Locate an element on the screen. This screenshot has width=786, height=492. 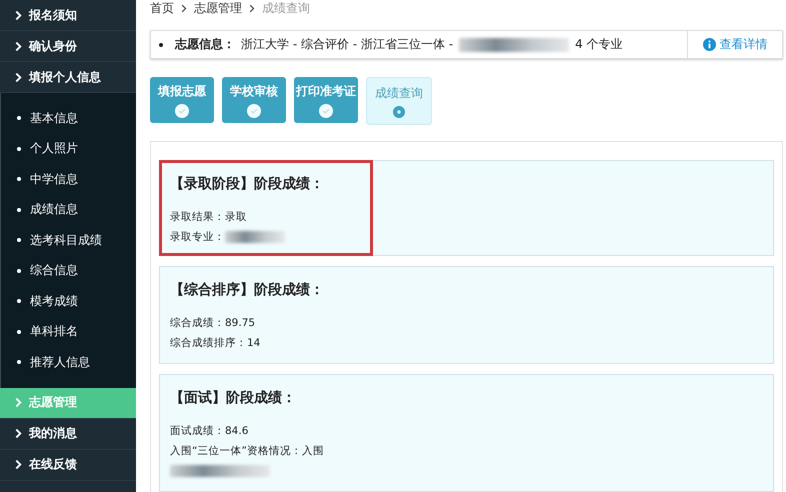
card-title: 【面试】阶段成绩： is located at coordinates (233, 398).